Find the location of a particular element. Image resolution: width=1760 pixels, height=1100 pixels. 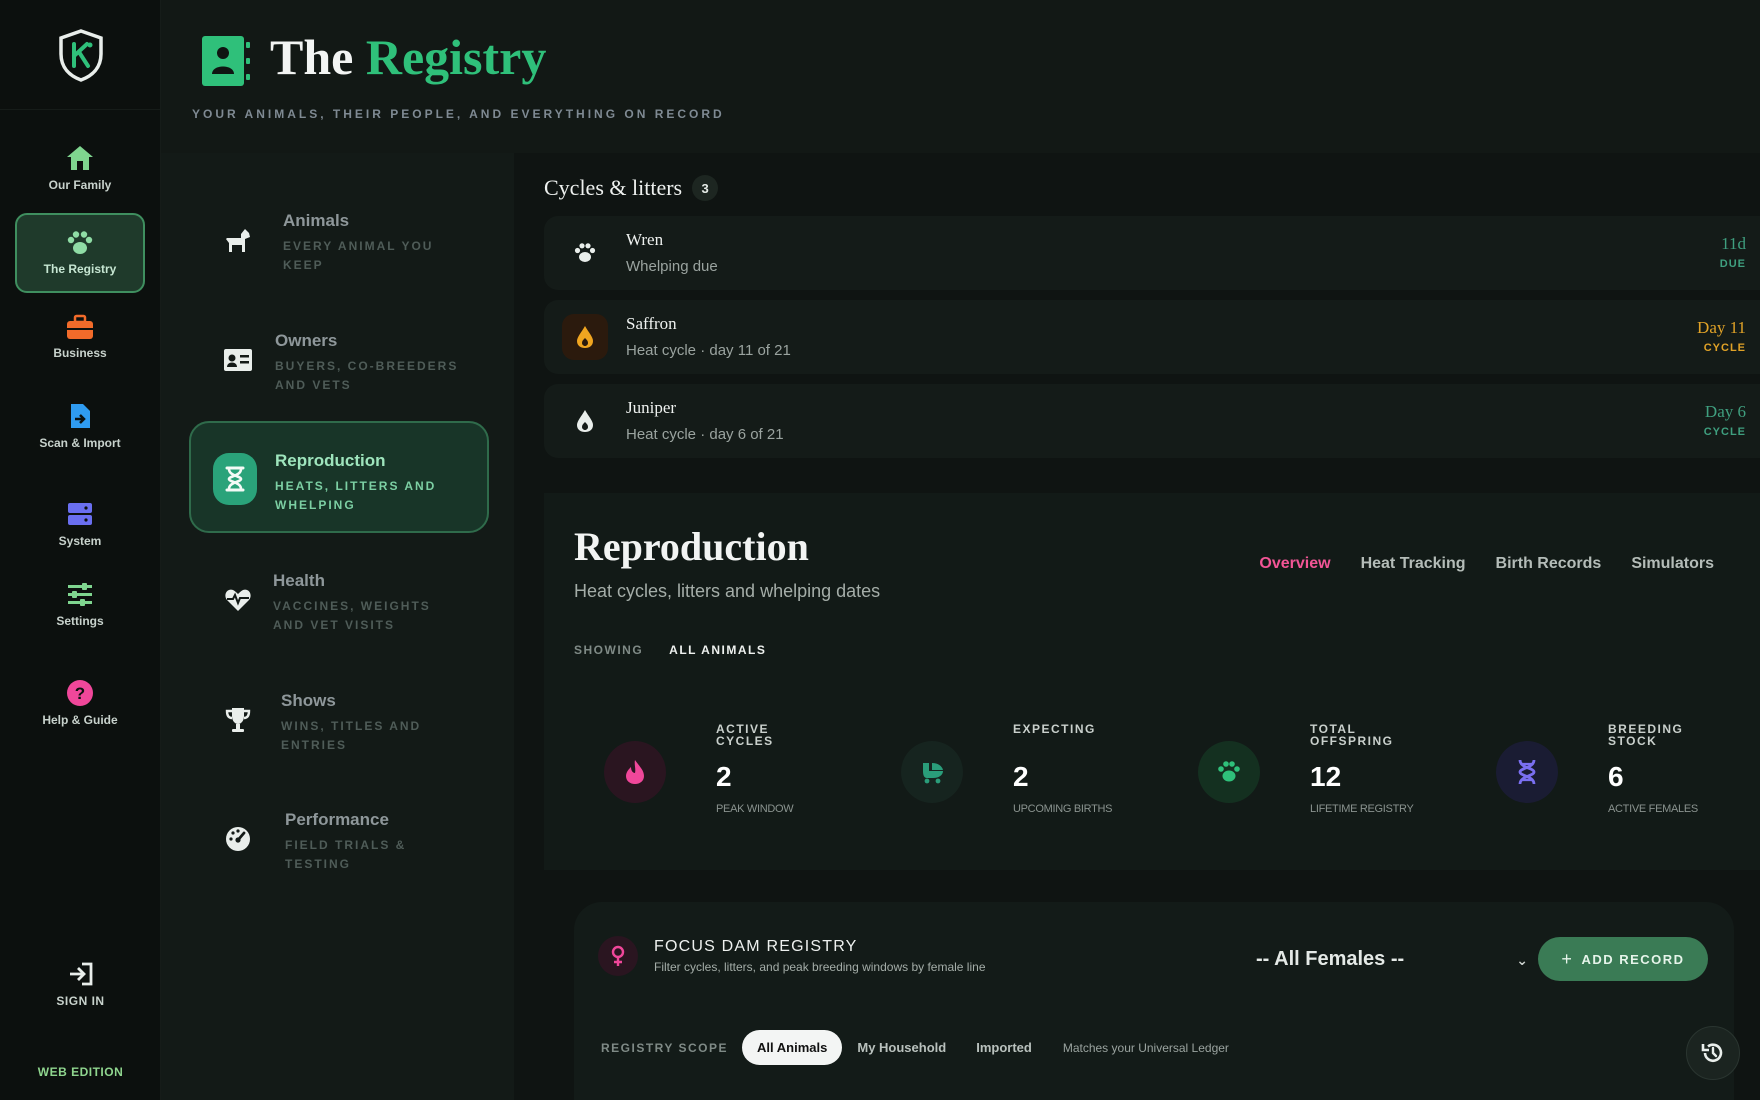

gauge-icon is located at coordinates (238, 839).